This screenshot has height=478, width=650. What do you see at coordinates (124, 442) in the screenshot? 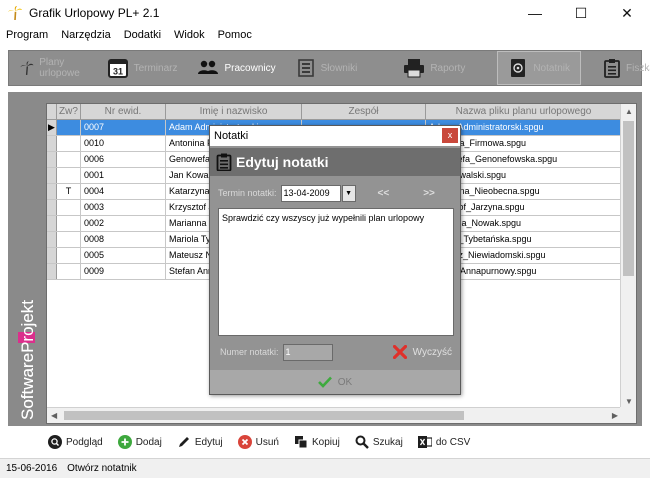
I see `plus-icon` at bounding box center [124, 442].